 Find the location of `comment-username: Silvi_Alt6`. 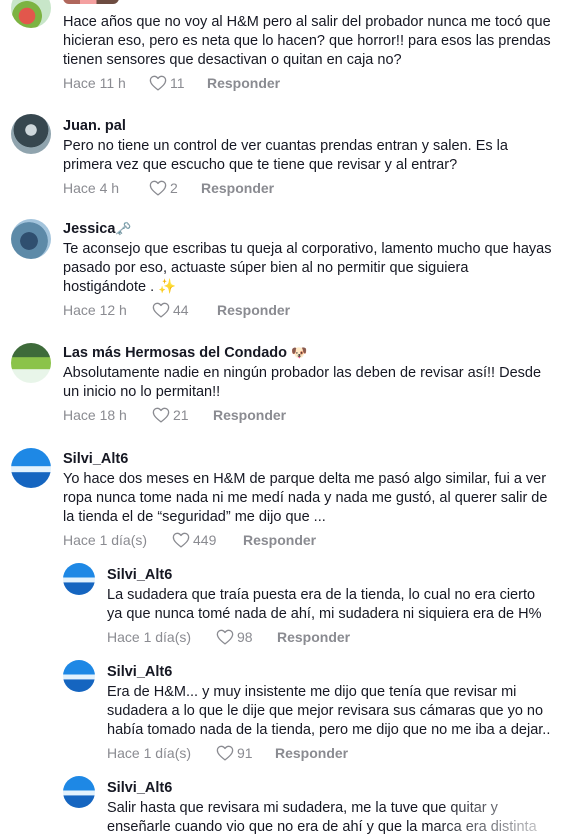

comment-username: Silvi_Alt6 is located at coordinates (311, 459).